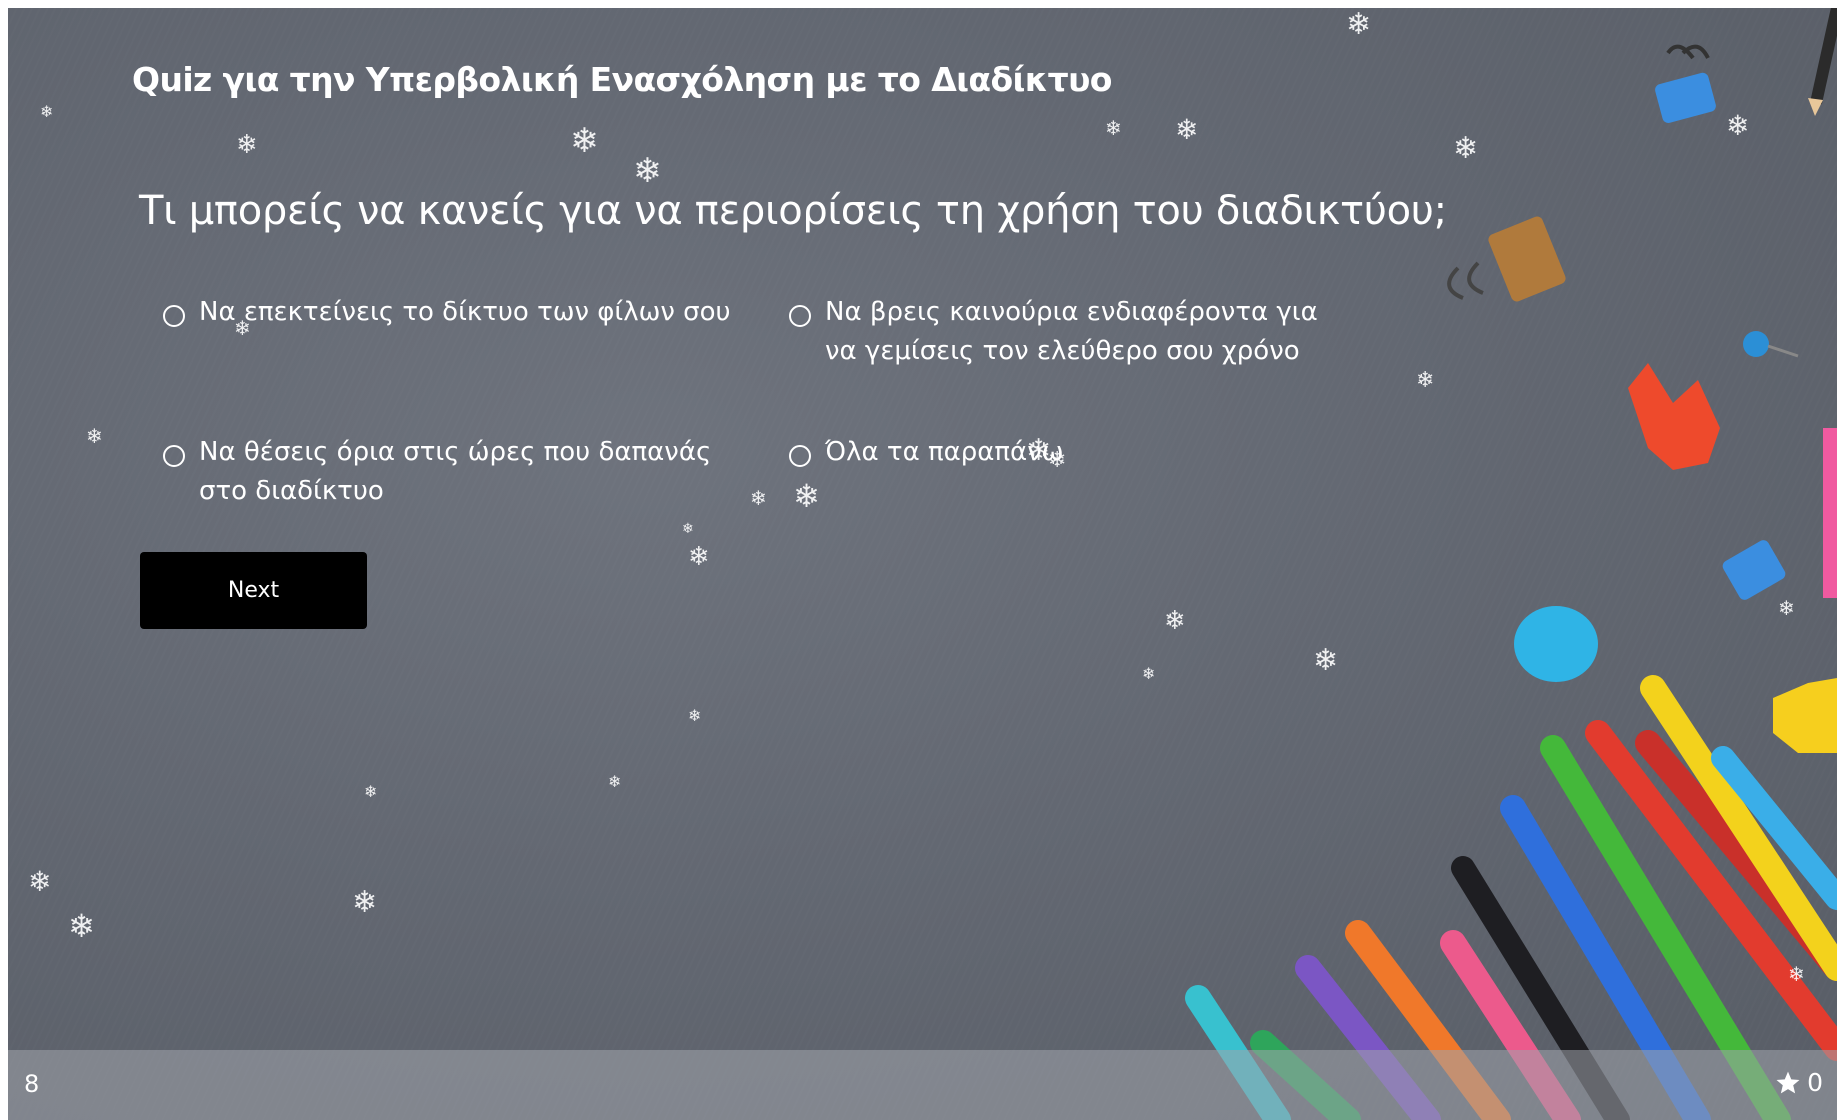 The width and height of the screenshot is (1837, 1120). What do you see at coordinates (1815, 1082) in the screenshot?
I see `score-value: 0` at bounding box center [1815, 1082].